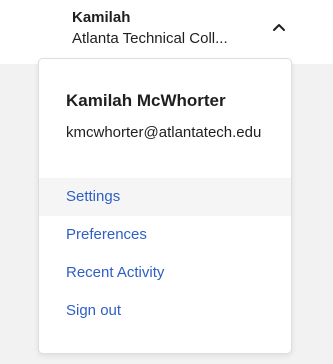 The image size is (333, 364). Describe the element at coordinates (279, 27) in the screenshot. I see `chevron-up-icon` at that location.